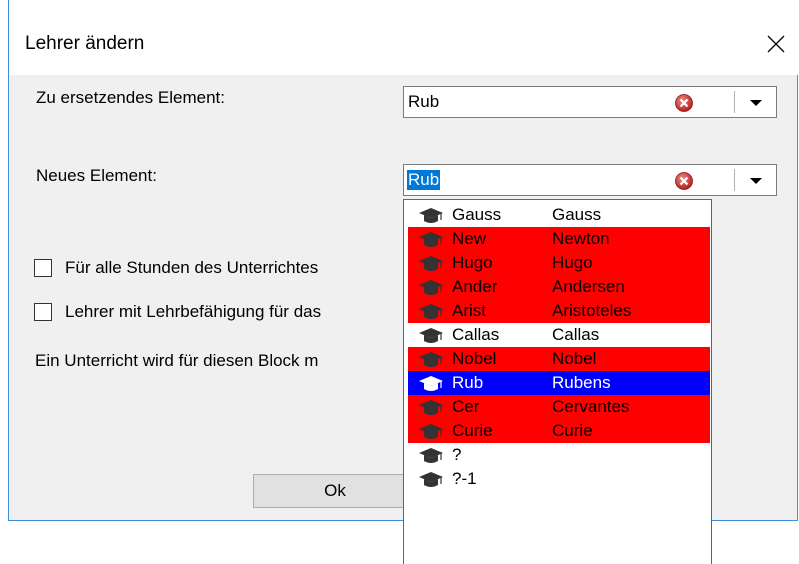 The image size is (799, 564). Describe the element at coordinates (572, 262) in the screenshot. I see `item-full-name: Hugo` at that location.